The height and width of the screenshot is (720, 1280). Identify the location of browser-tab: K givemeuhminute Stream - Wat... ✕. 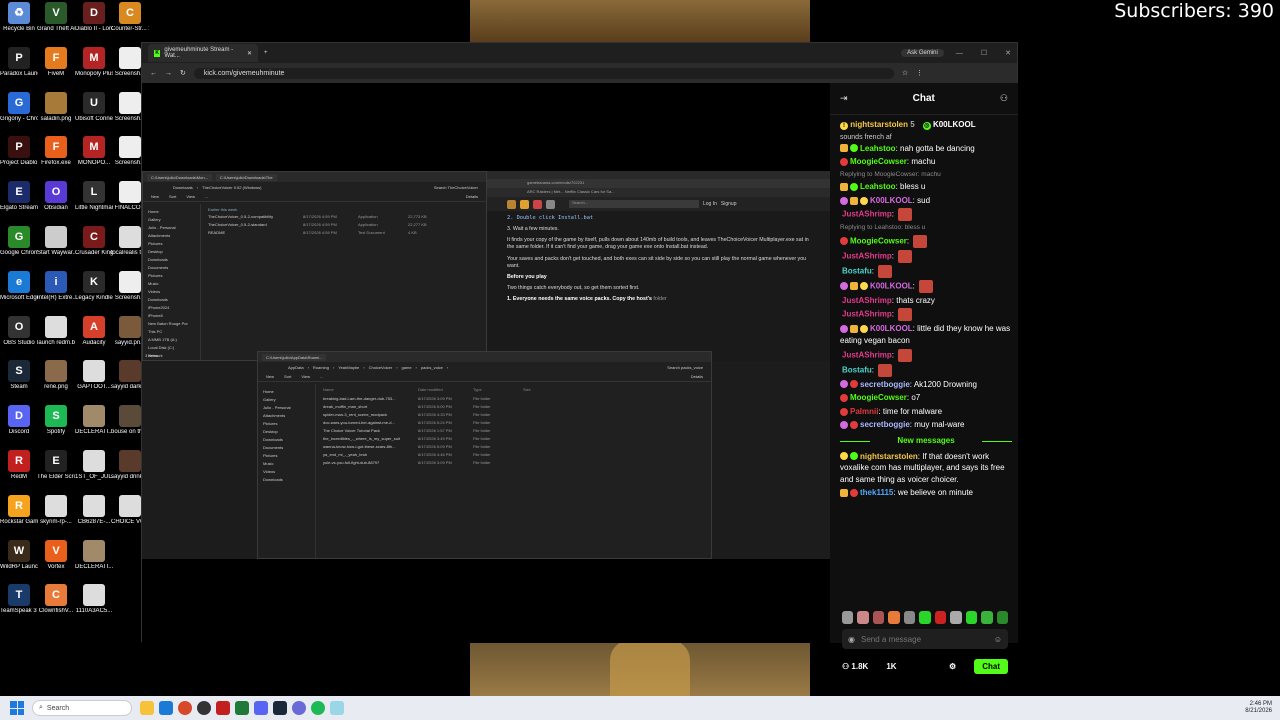
(203, 53).